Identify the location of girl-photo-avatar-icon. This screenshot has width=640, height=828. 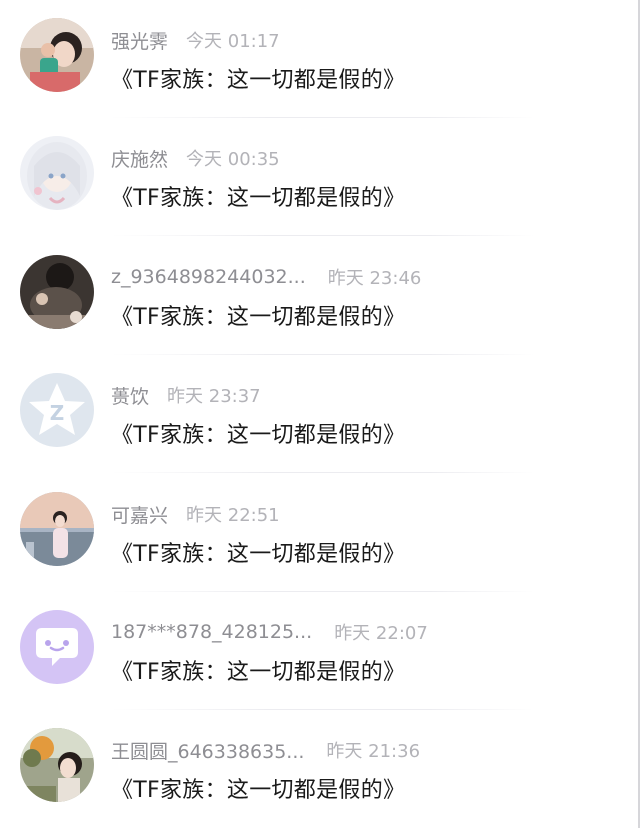
(57, 529).